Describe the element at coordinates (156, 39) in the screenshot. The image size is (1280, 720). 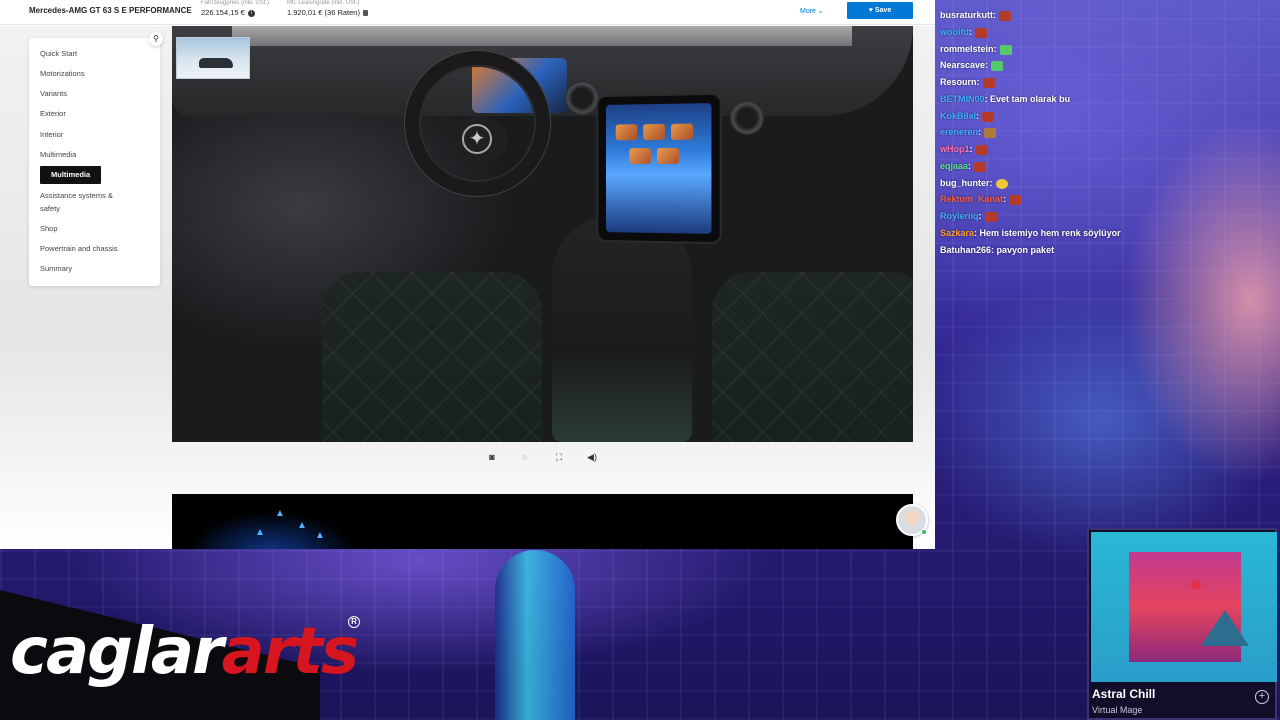
I see `search-icon: ⚲` at that location.